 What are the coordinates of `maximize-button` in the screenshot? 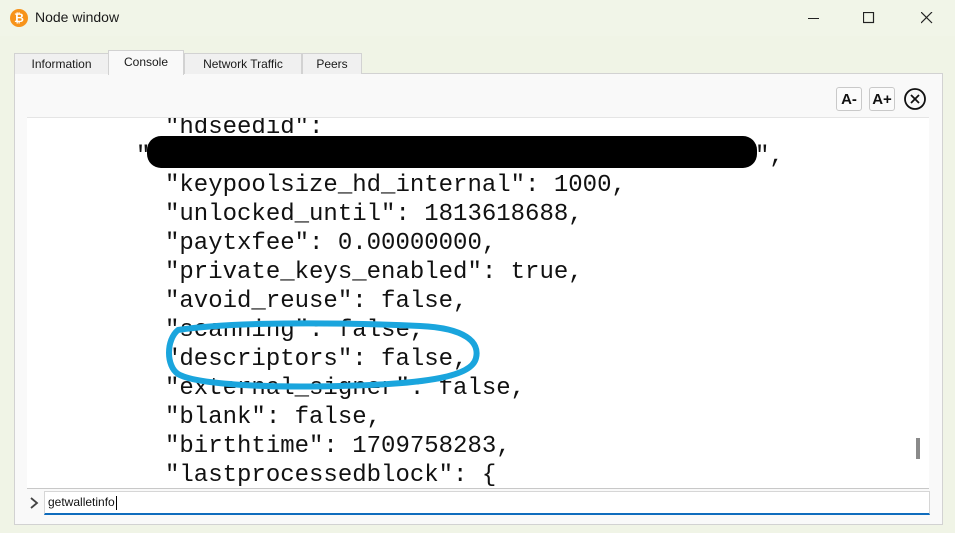 It's located at (869, 18).